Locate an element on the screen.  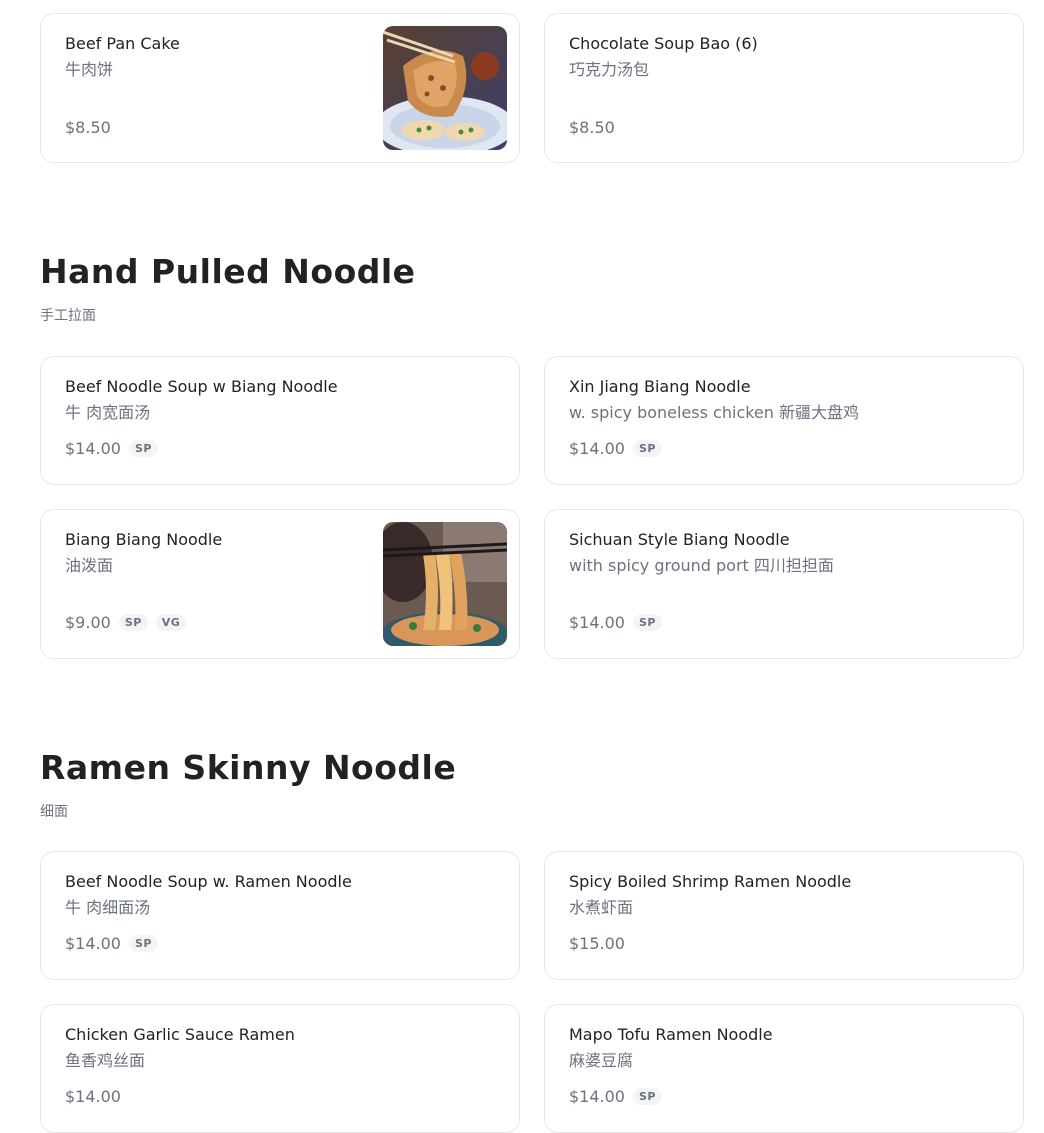
vegetarian-badge: VG is located at coordinates (171, 622).